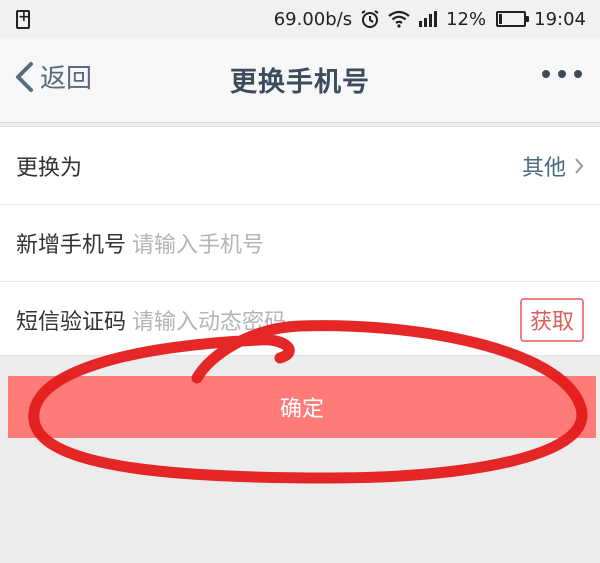  I want to click on sim-icon, so click(23, 19).